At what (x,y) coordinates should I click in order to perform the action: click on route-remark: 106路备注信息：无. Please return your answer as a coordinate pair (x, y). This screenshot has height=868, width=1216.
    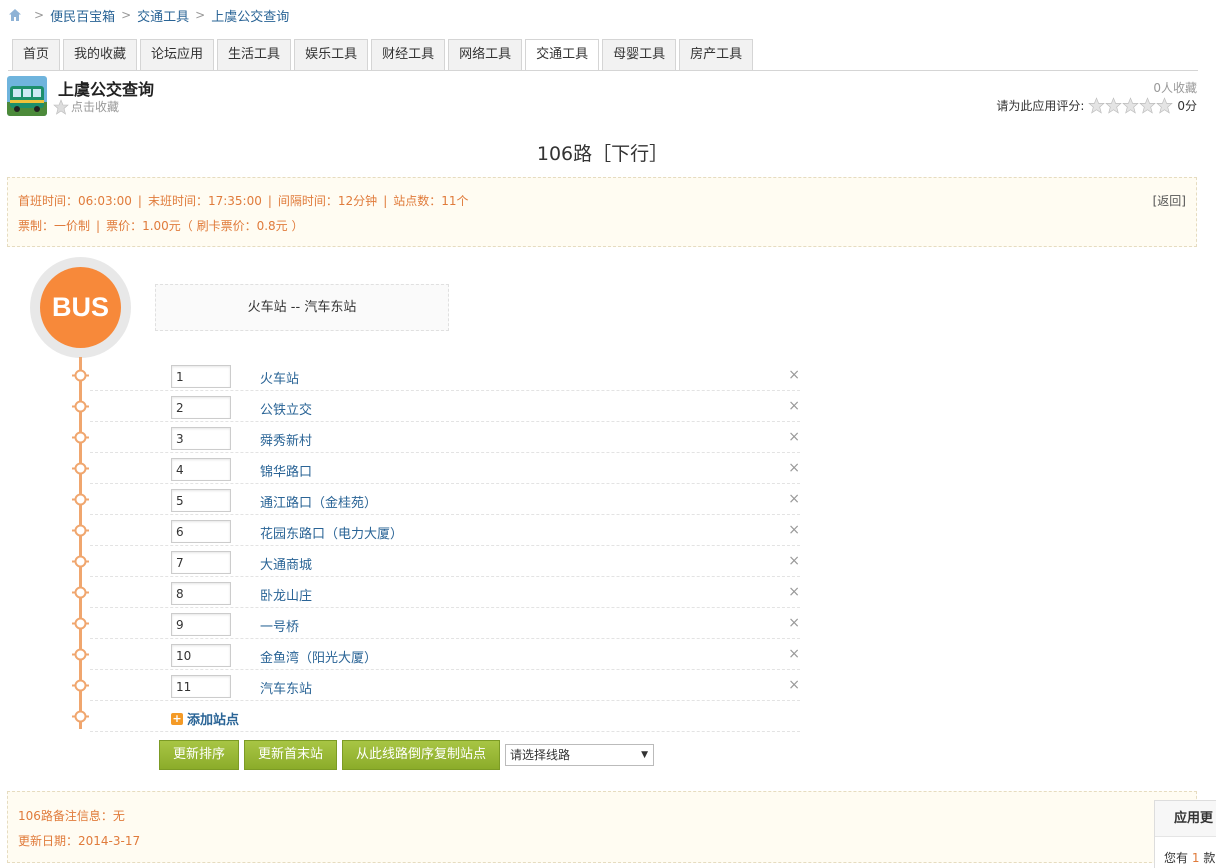
    Looking at the image, I should click on (71, 816).